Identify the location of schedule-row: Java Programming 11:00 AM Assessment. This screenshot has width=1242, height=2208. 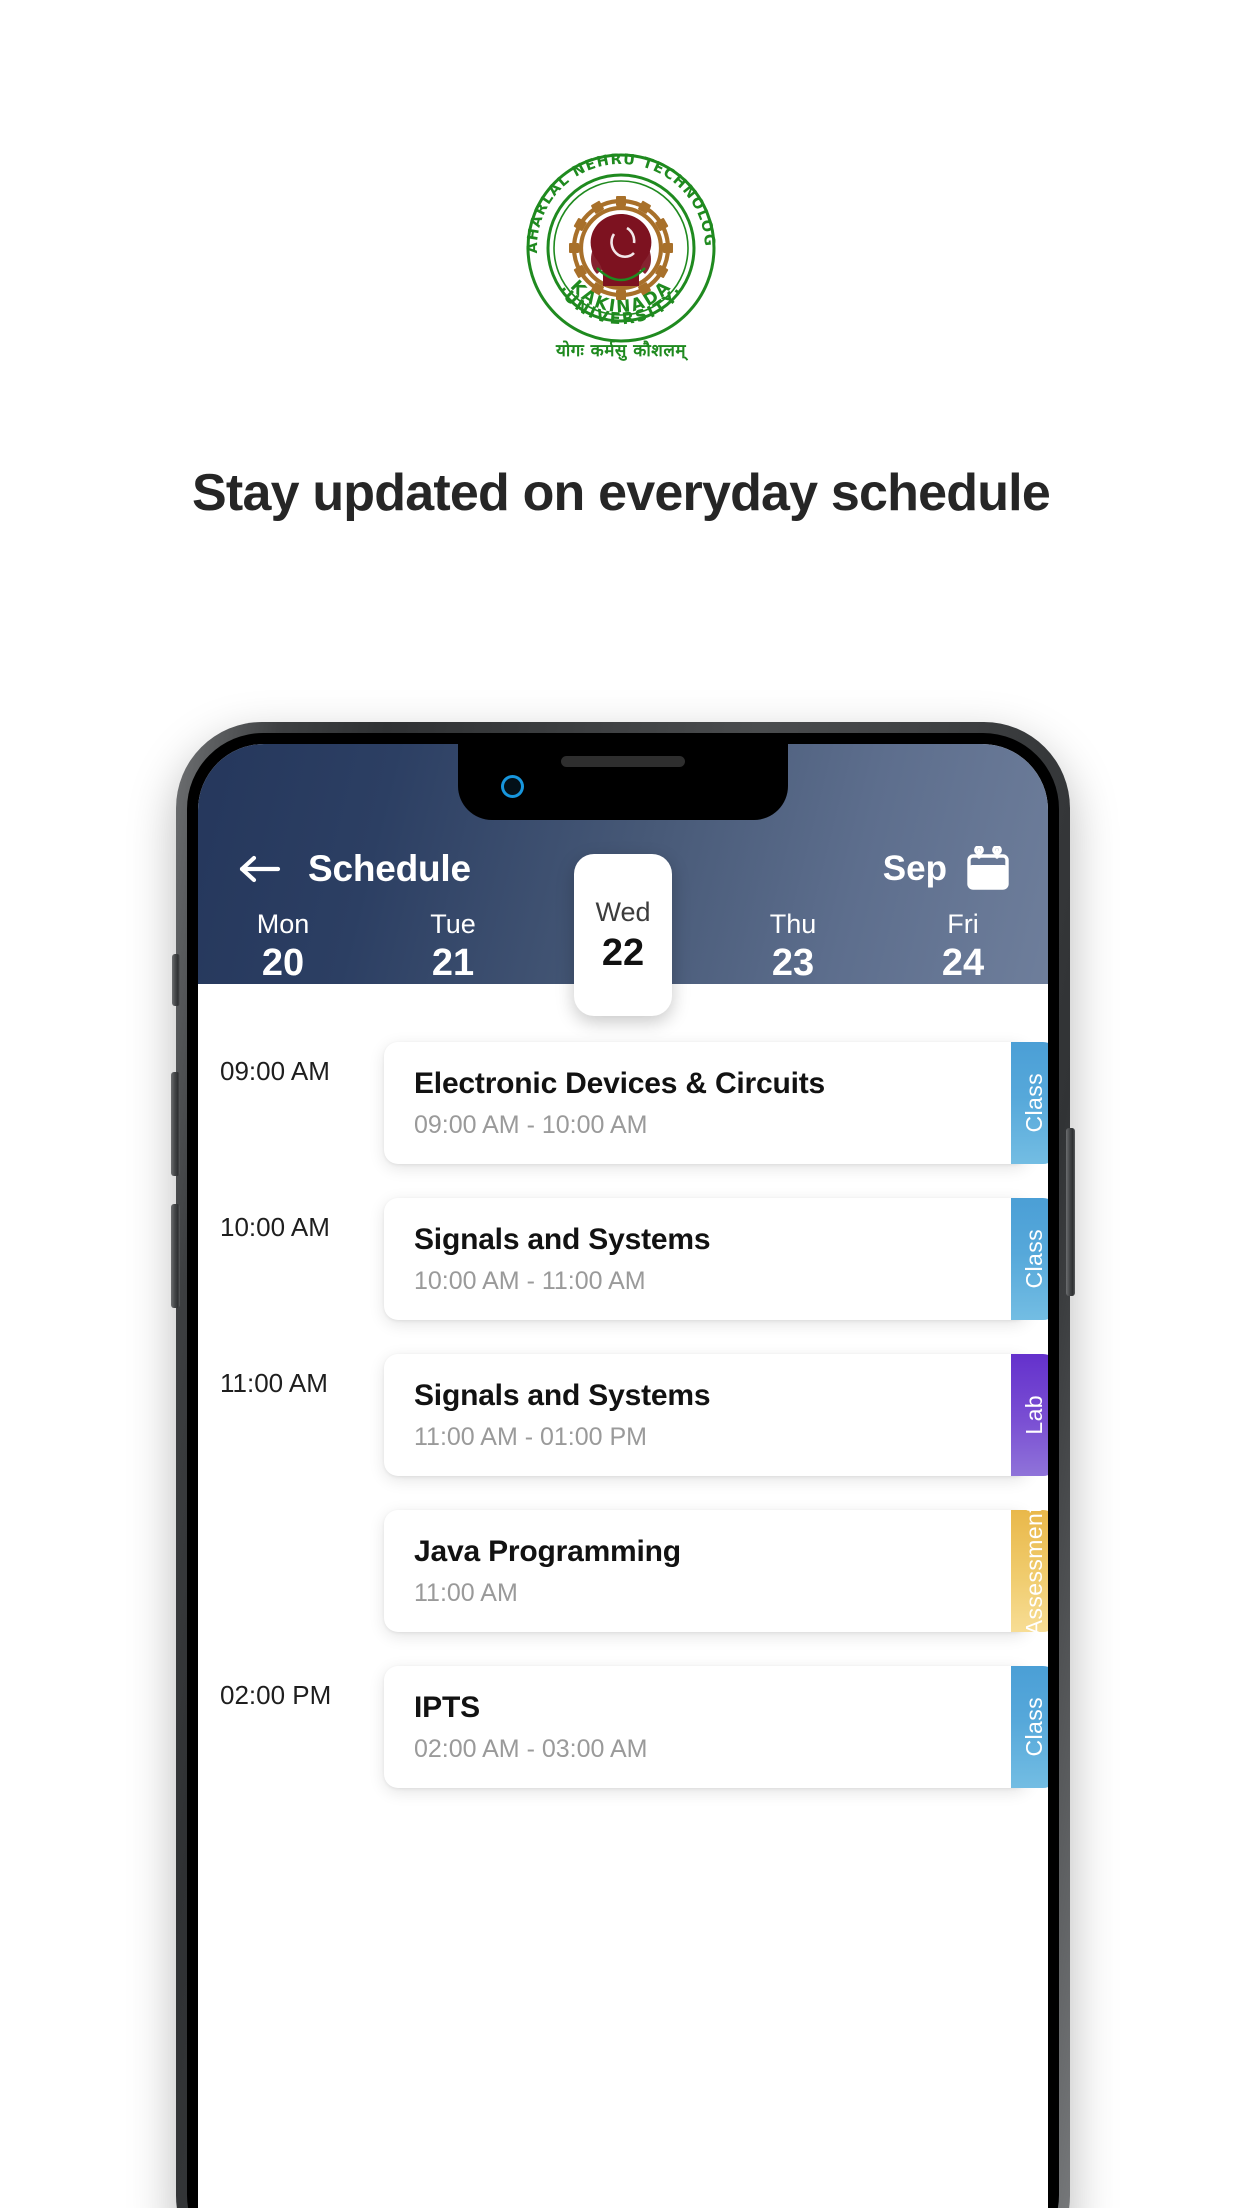
(623, 1571).